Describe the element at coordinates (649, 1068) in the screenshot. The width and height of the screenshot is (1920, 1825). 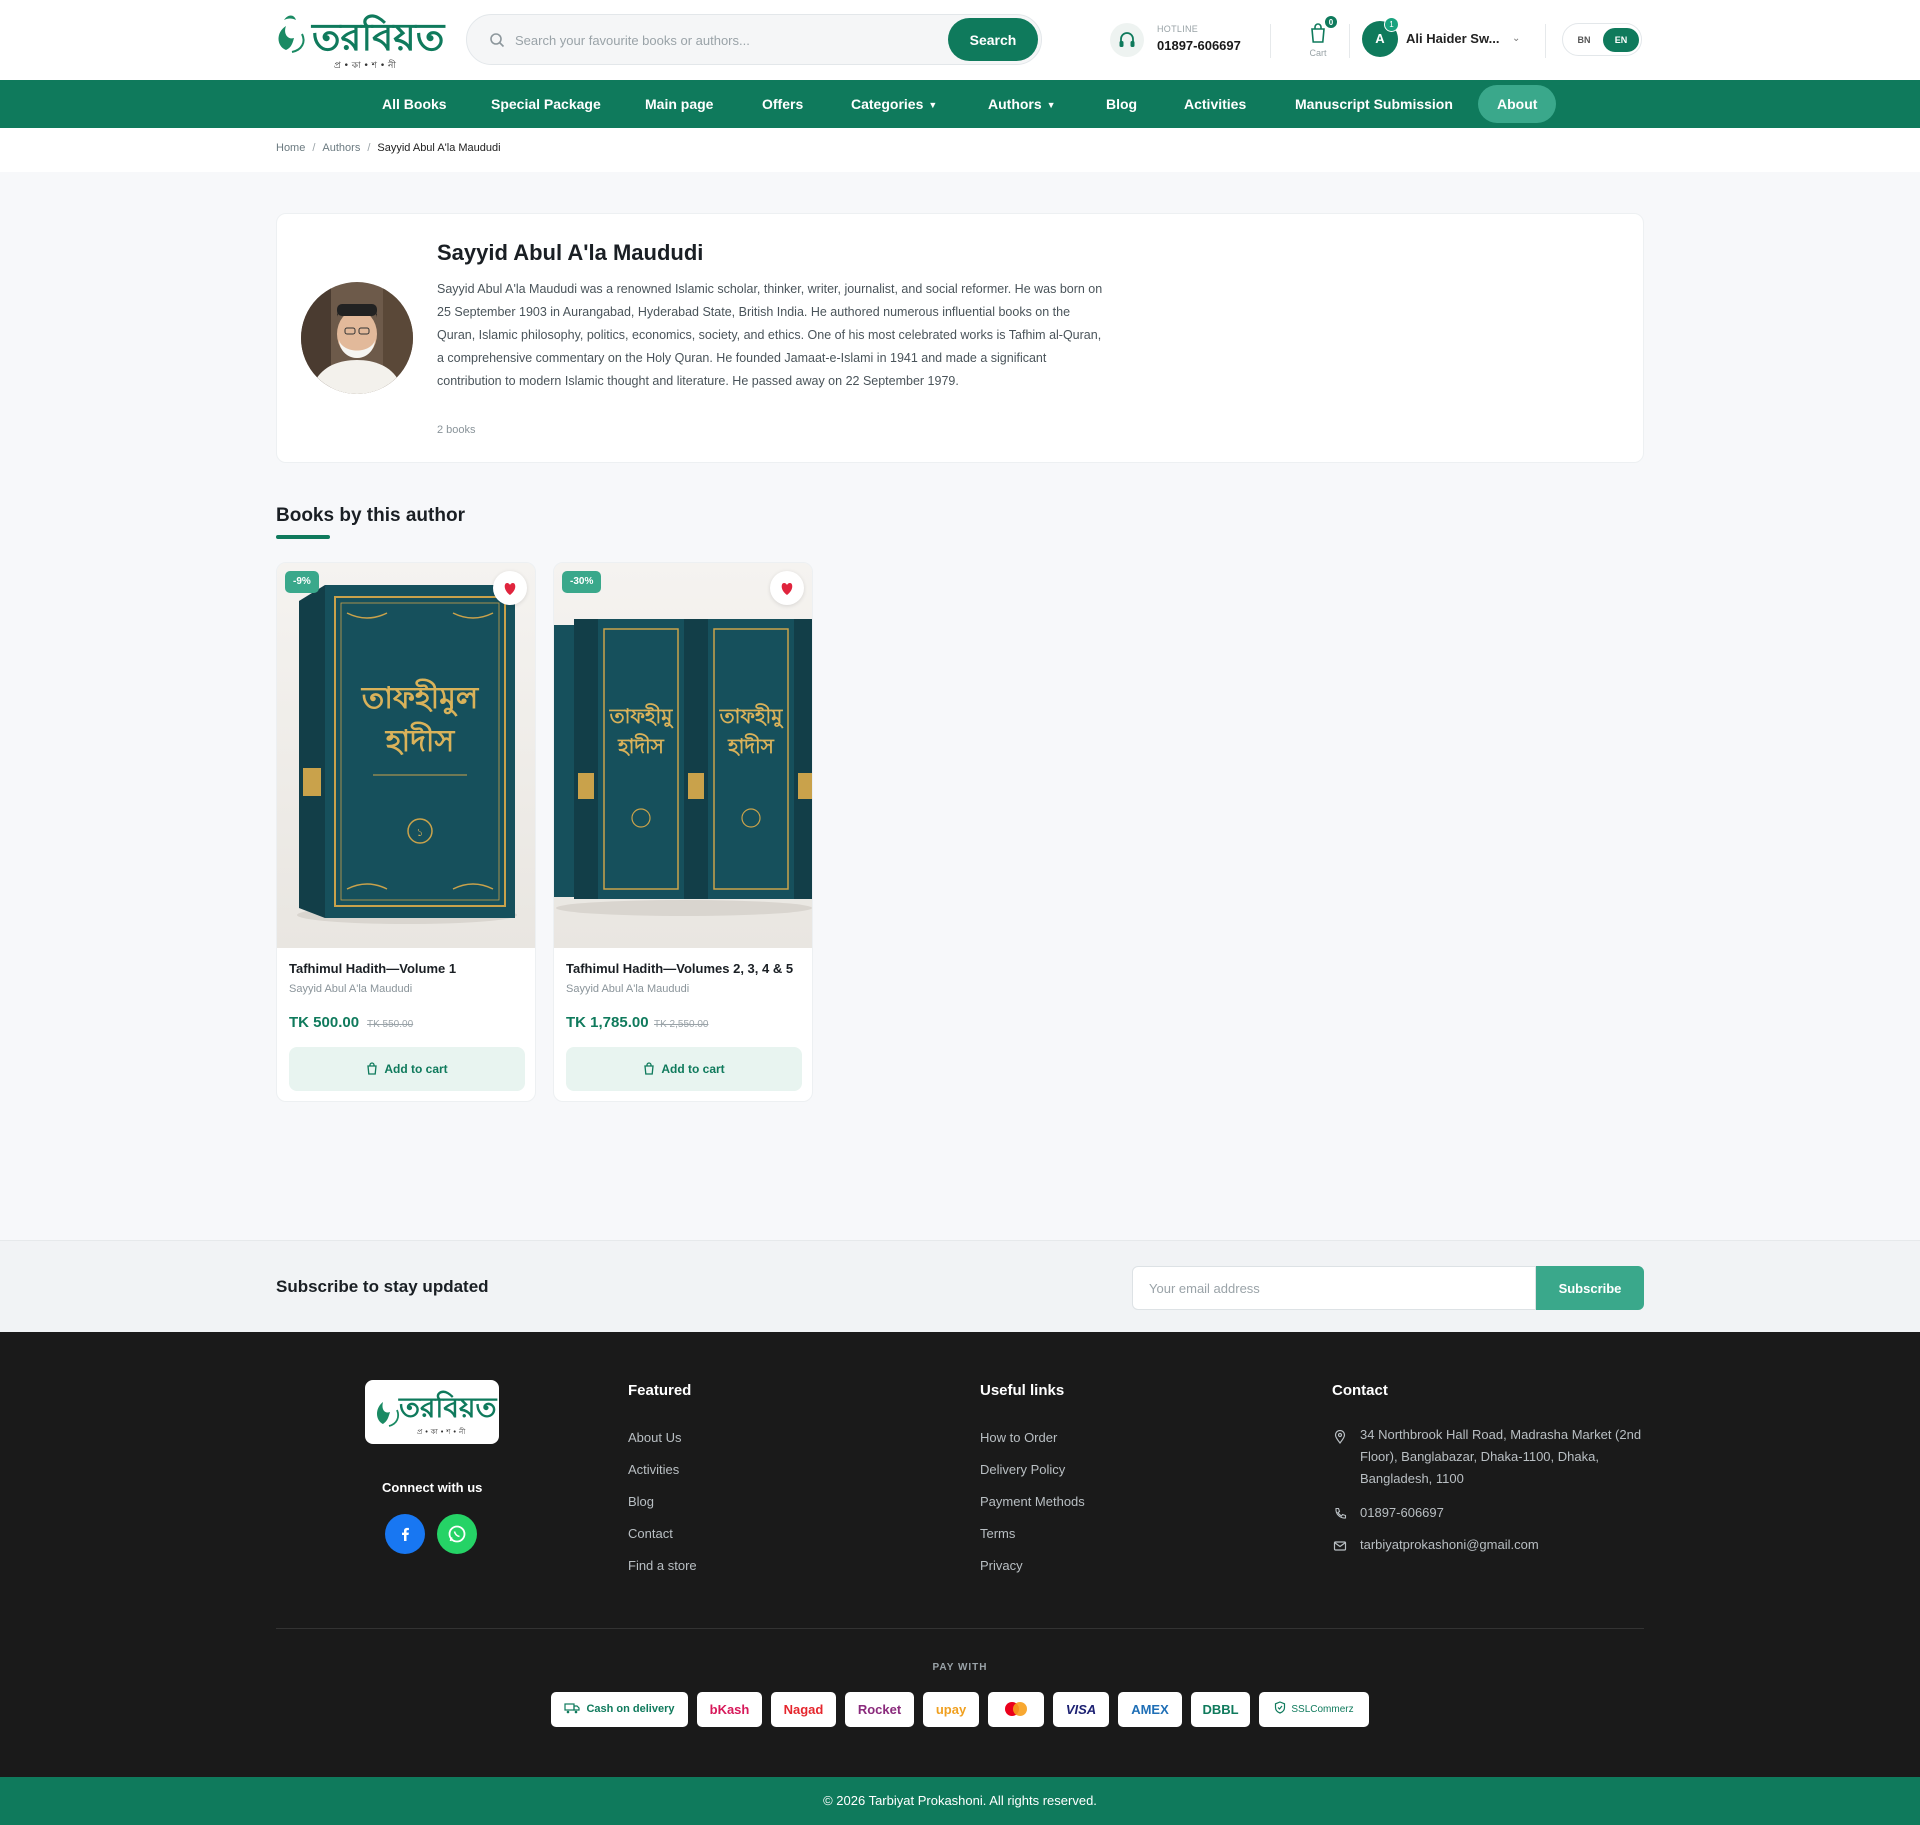
I see `shopping-bag-icon` at that location.